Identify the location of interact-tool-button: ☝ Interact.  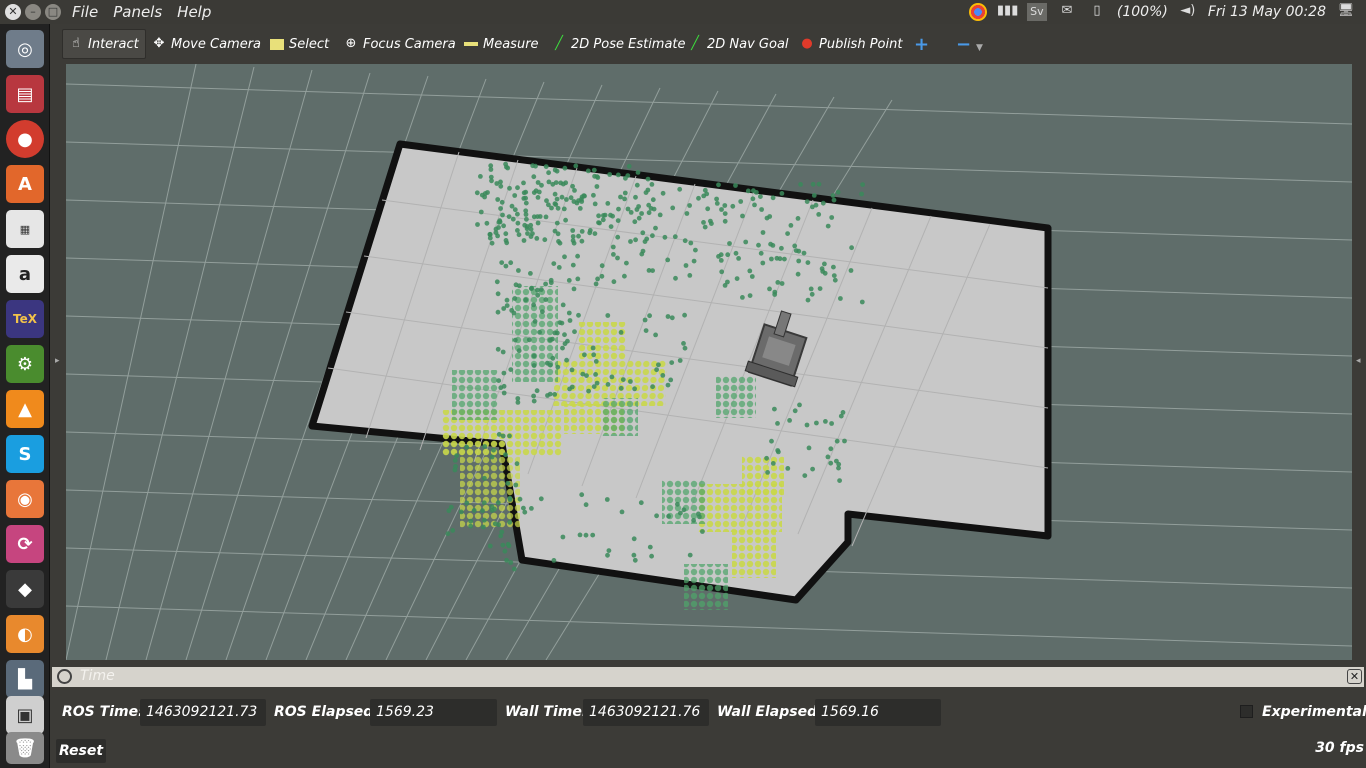
(104, 44).